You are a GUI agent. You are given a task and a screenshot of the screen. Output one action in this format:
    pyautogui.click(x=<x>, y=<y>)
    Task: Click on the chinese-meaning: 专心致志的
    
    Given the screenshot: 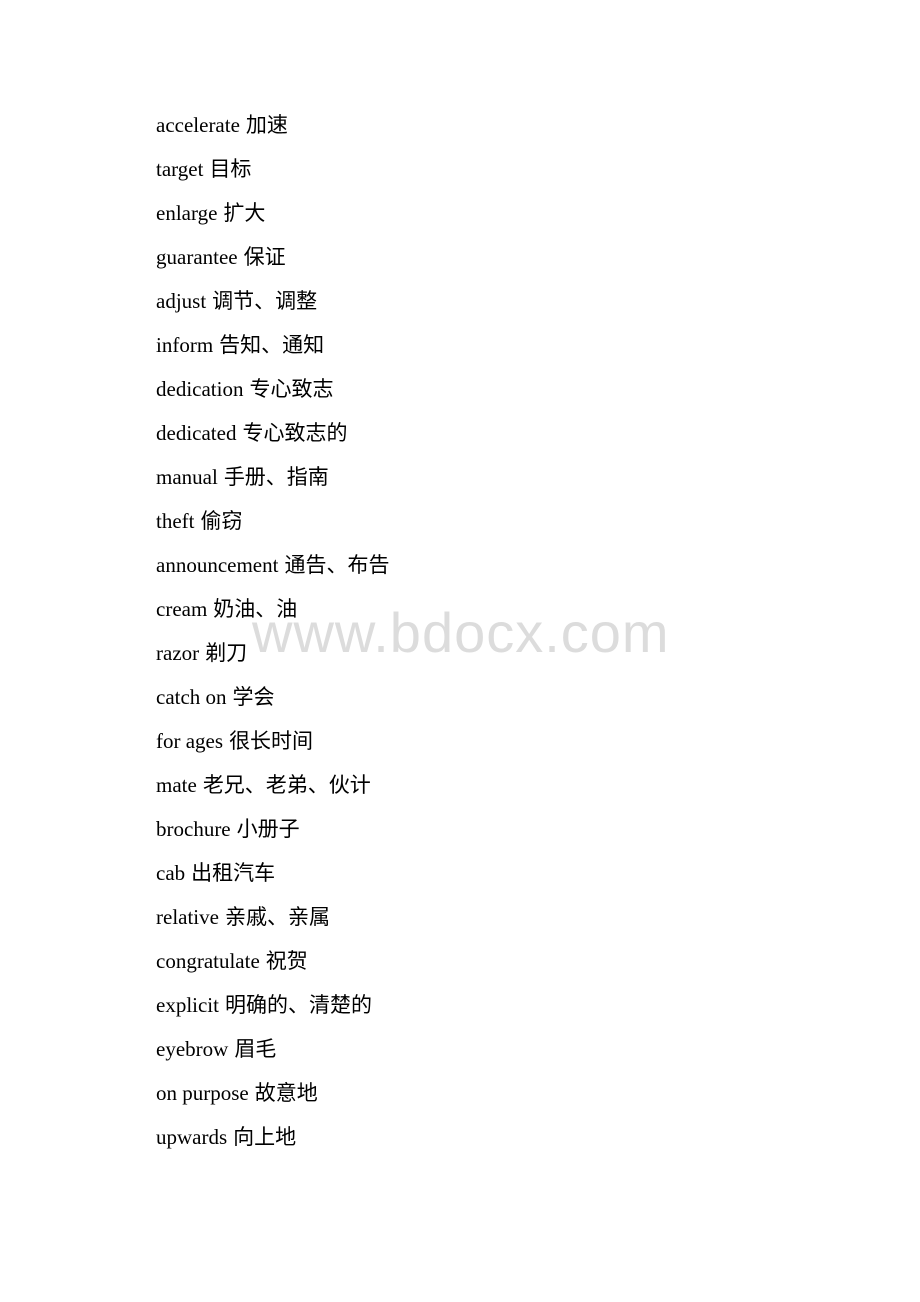 What is the action you would take?
    pyautogui.click(x=295, y=433)
    